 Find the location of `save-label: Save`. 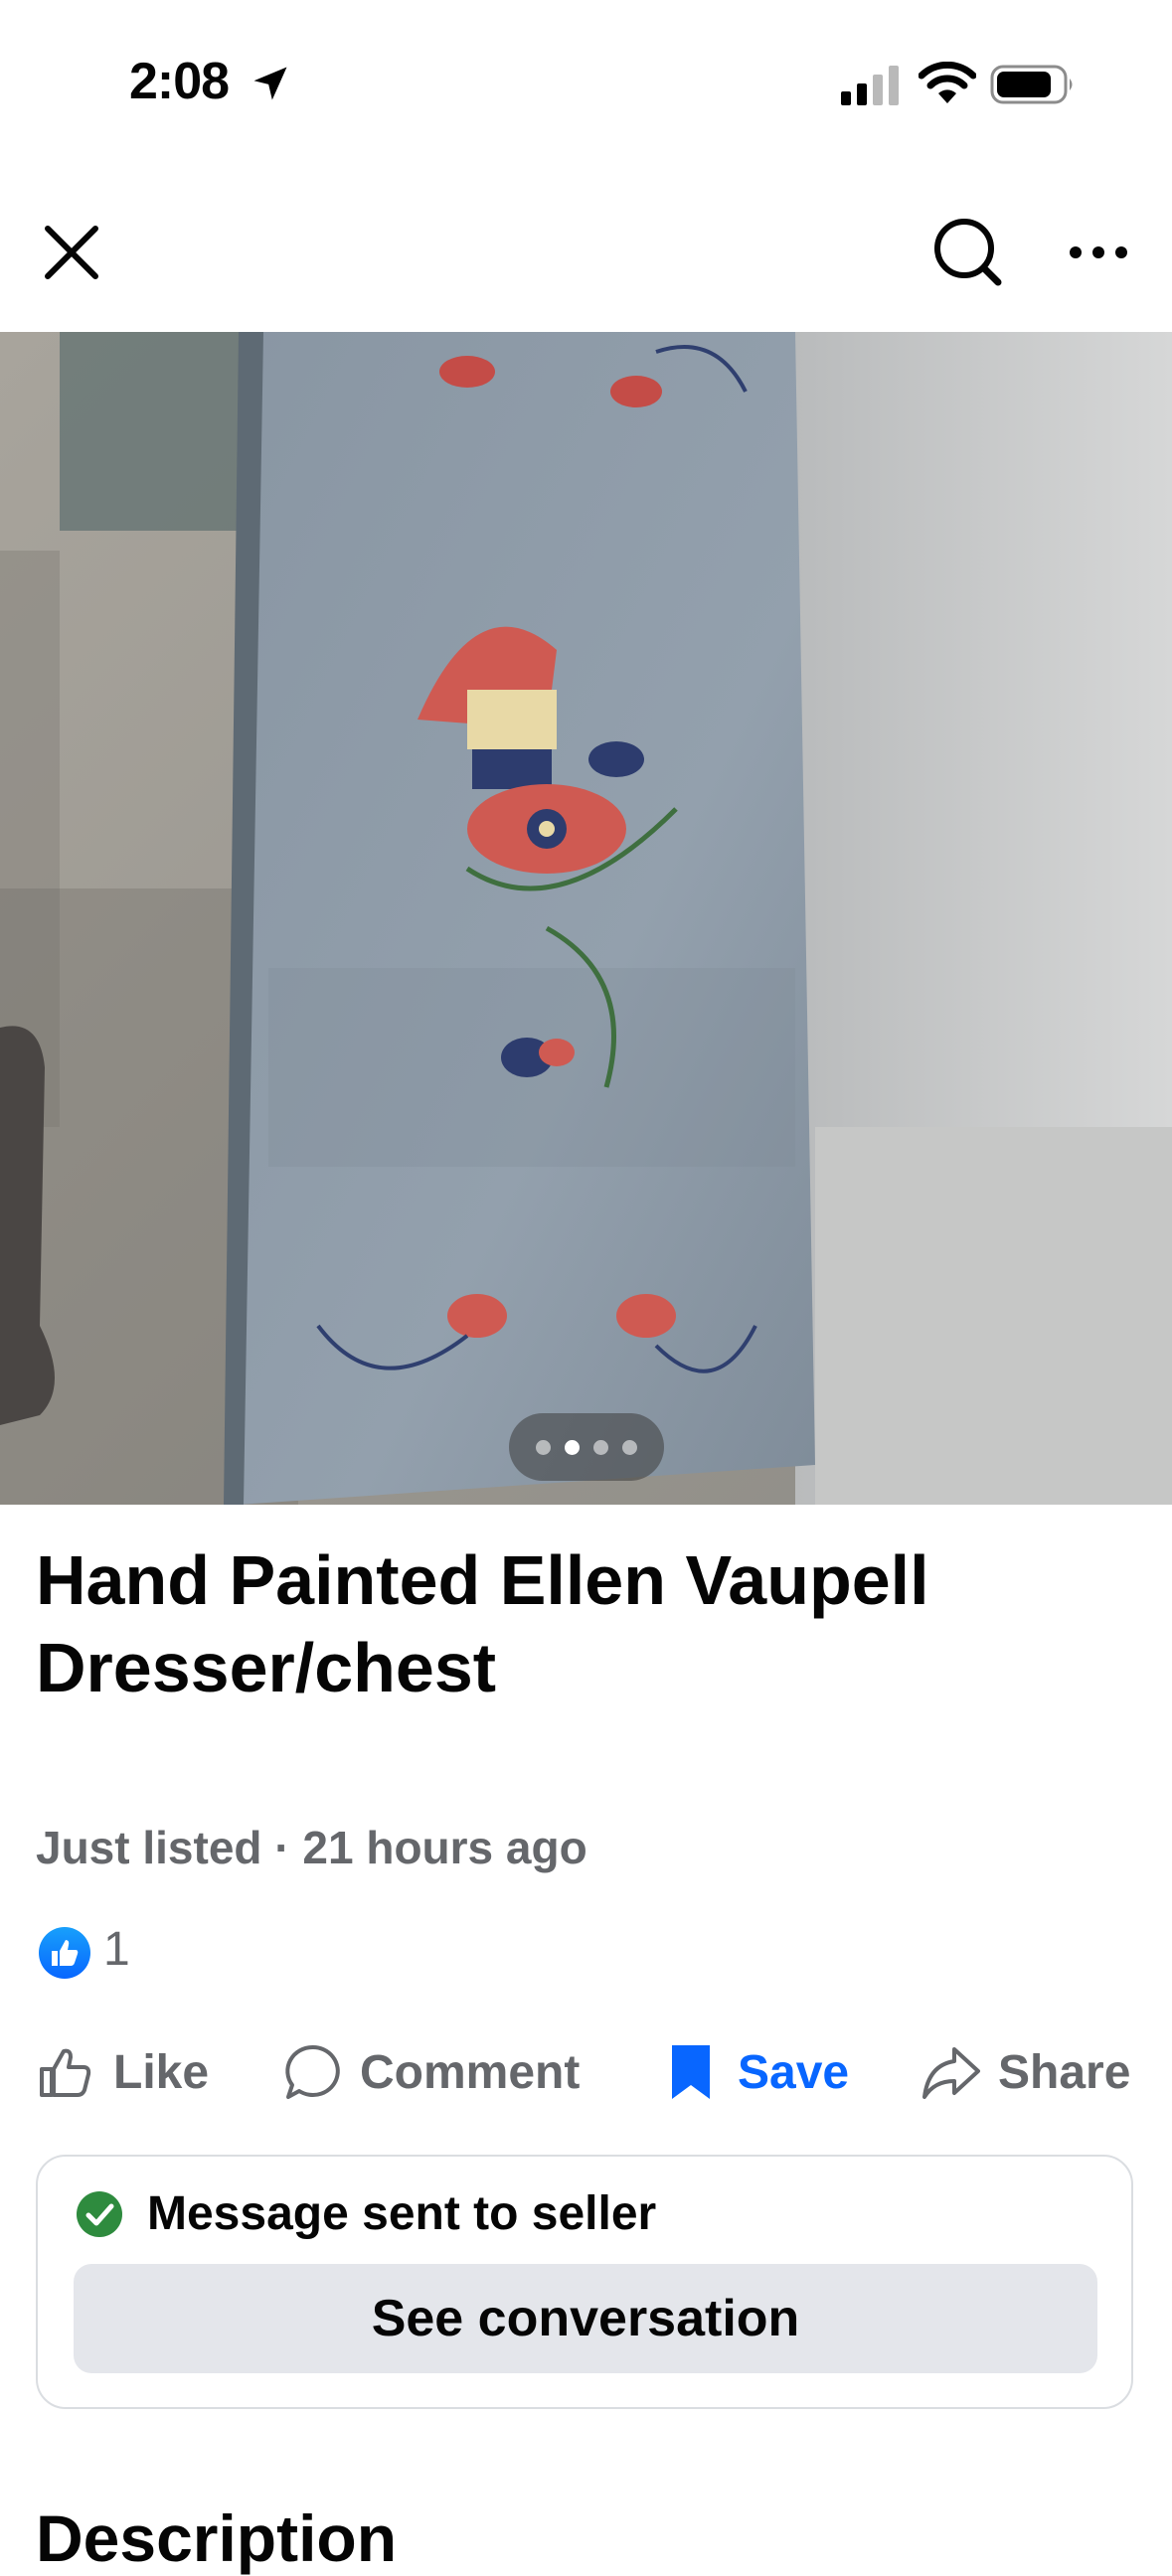

save-label: Save is located at coordinates (794, 2072).